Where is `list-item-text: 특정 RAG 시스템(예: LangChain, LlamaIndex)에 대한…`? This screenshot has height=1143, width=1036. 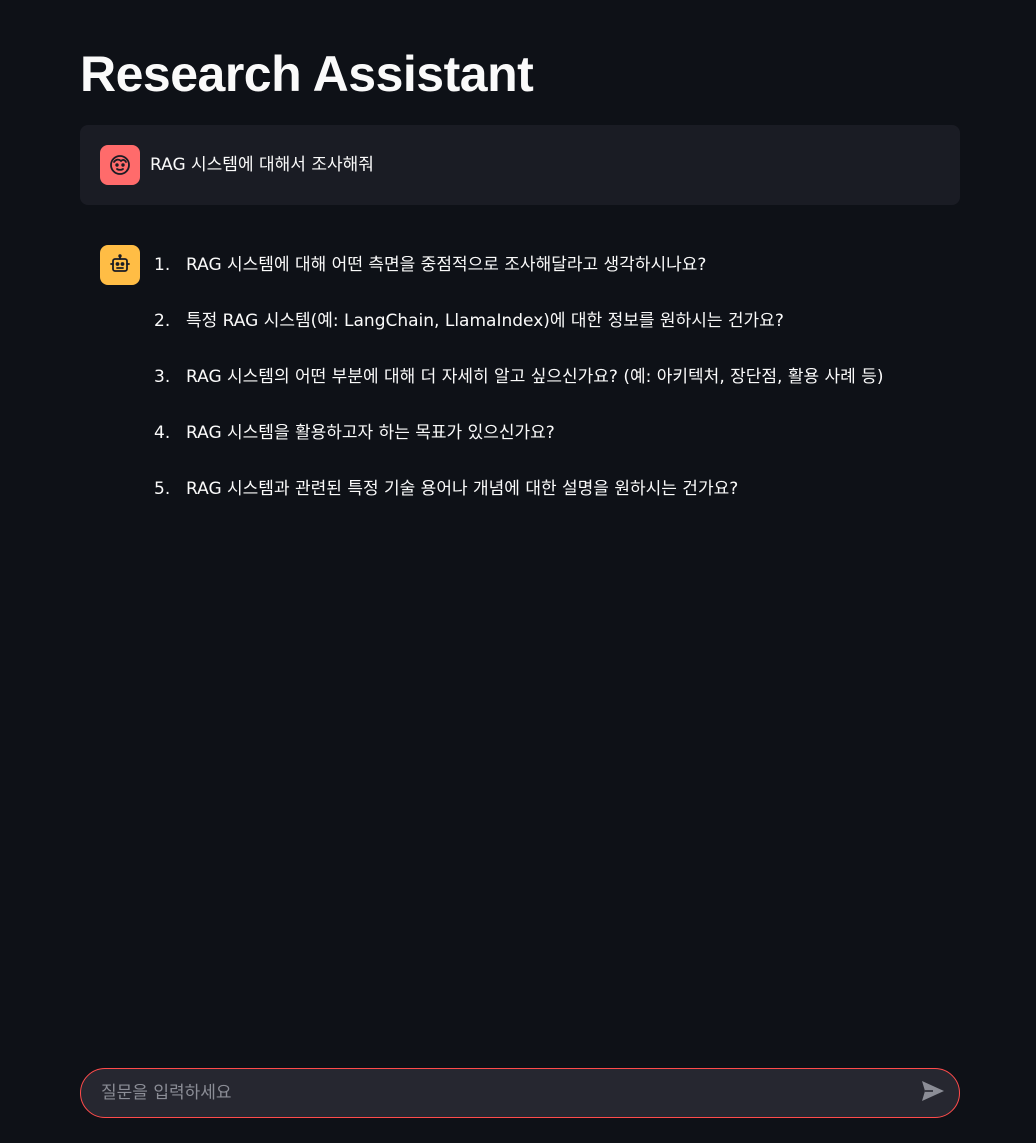 list-item-text: 특정 RAG 시스템(예: LangChain, LlamaIndex)에 대한… is located at coordinates (485, 321).